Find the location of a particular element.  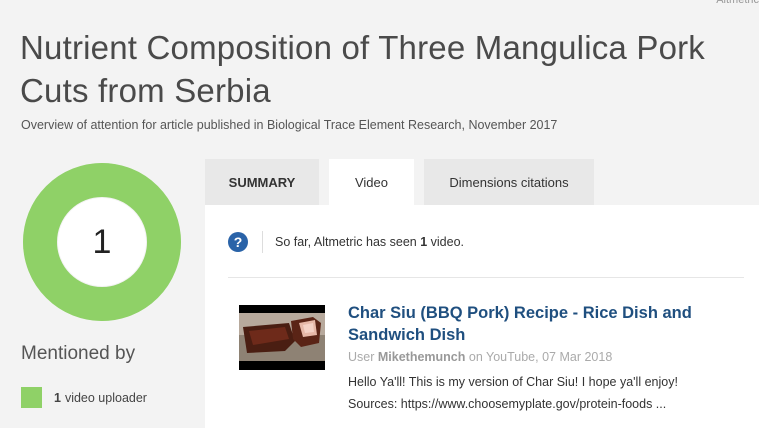

tab-bar: SUMMARY Video Dimensions citations is located at coordinates (399, 182).